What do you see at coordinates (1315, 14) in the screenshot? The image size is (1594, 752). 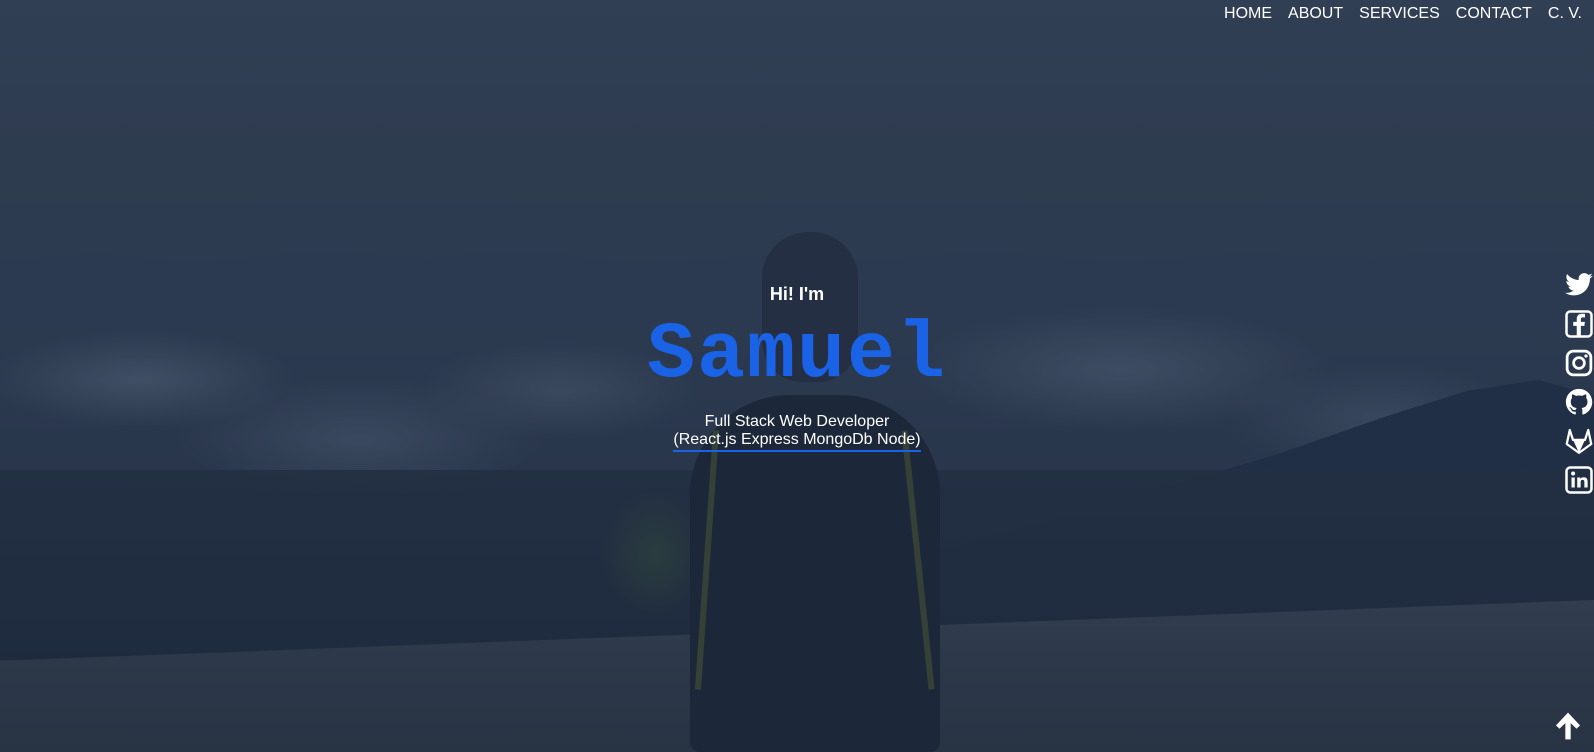 I see `nav-about: ABOUT` at bounding box center [1315, 14].